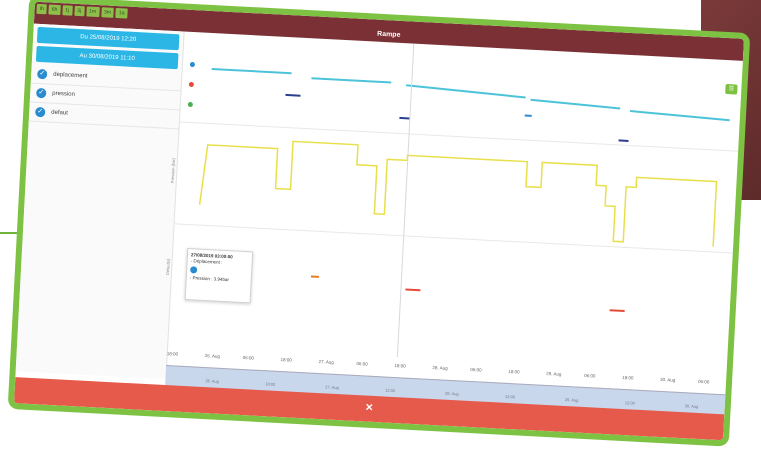 This screenshot has width=761, height=457. I want to click on movement-legend-icon, so click(192, 64).